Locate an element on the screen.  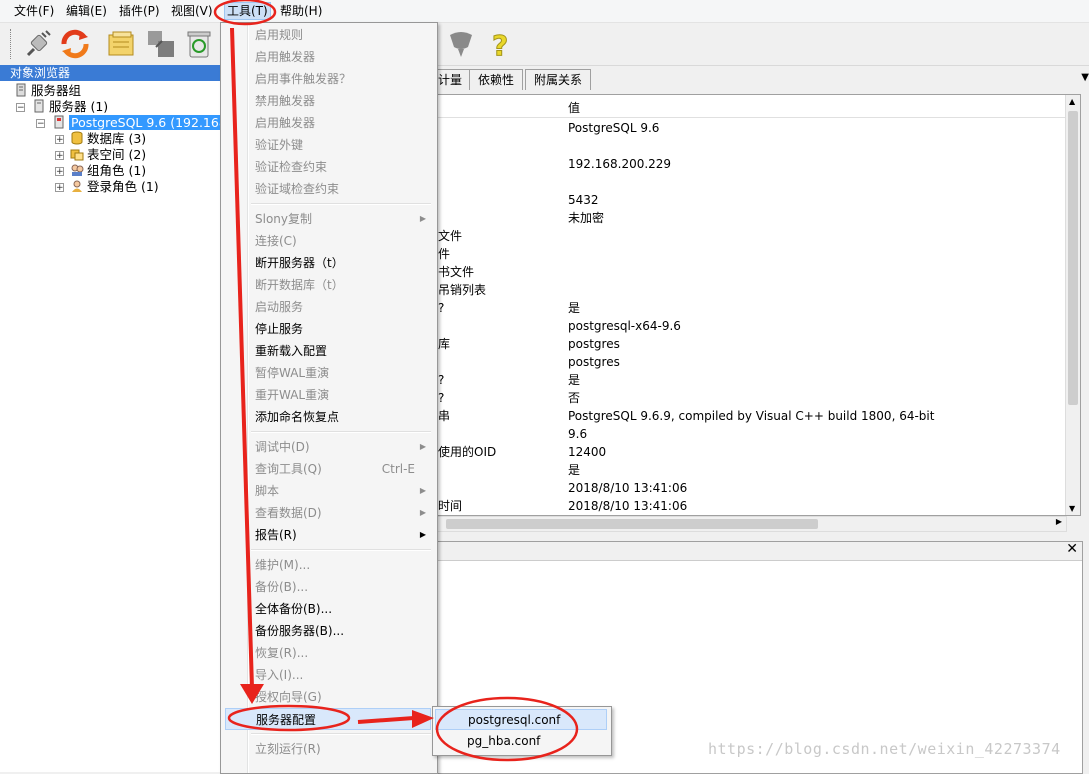
property-row: postgres is located at coordinates (753, 362).